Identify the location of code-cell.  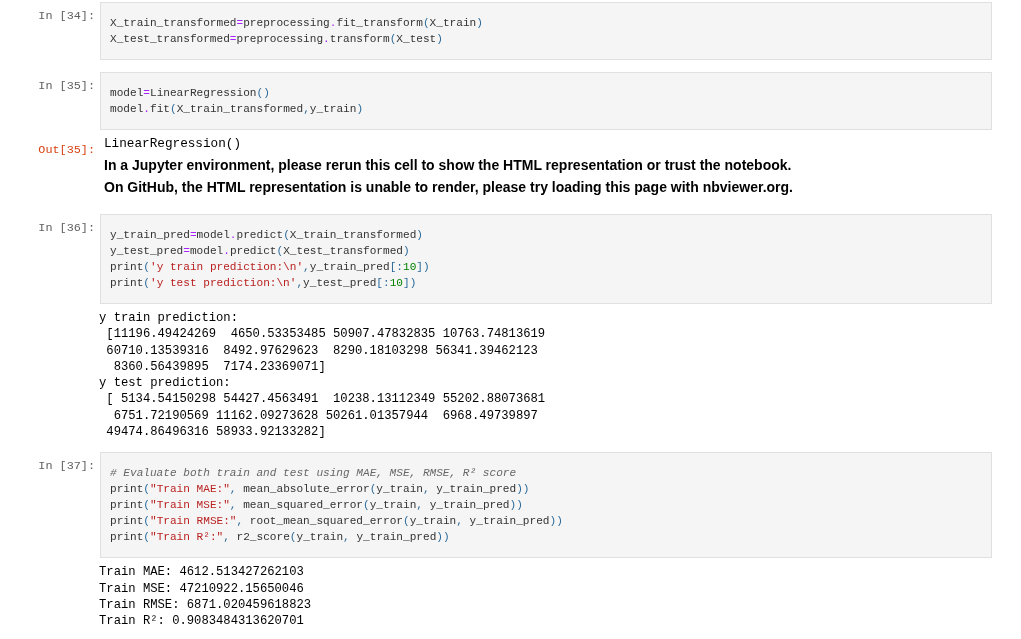
(546, 505).